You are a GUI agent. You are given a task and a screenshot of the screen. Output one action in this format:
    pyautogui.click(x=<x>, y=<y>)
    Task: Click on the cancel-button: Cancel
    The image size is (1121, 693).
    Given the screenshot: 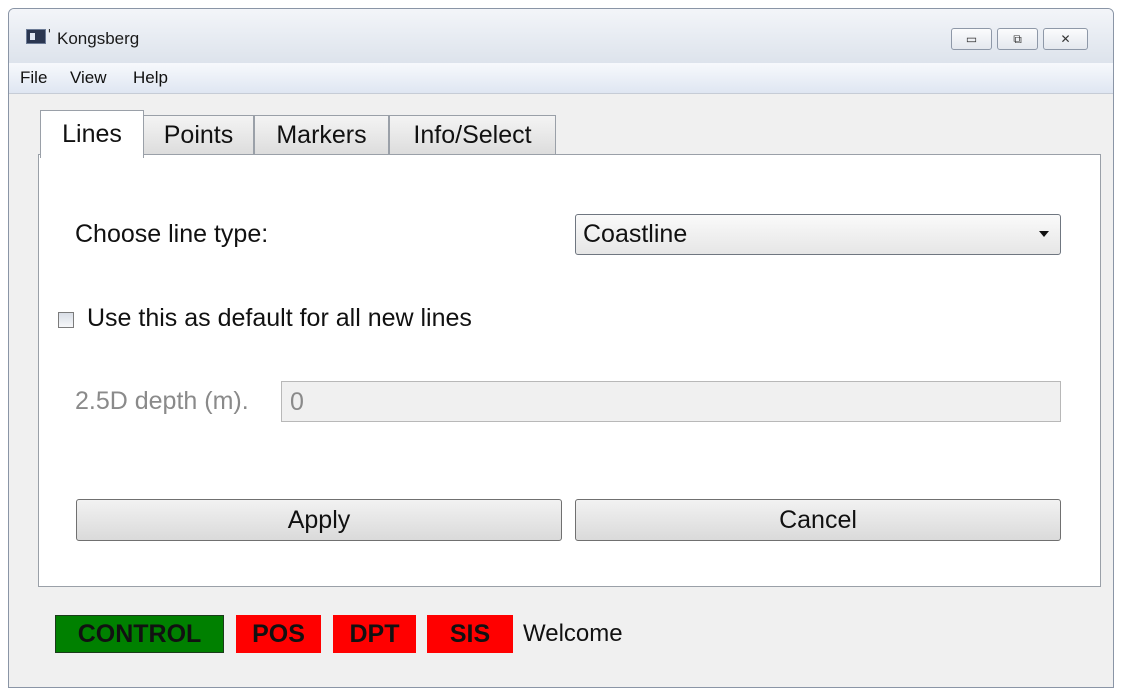 What is the action you would take?
    pyautogui.click(x=818, y=520)
    